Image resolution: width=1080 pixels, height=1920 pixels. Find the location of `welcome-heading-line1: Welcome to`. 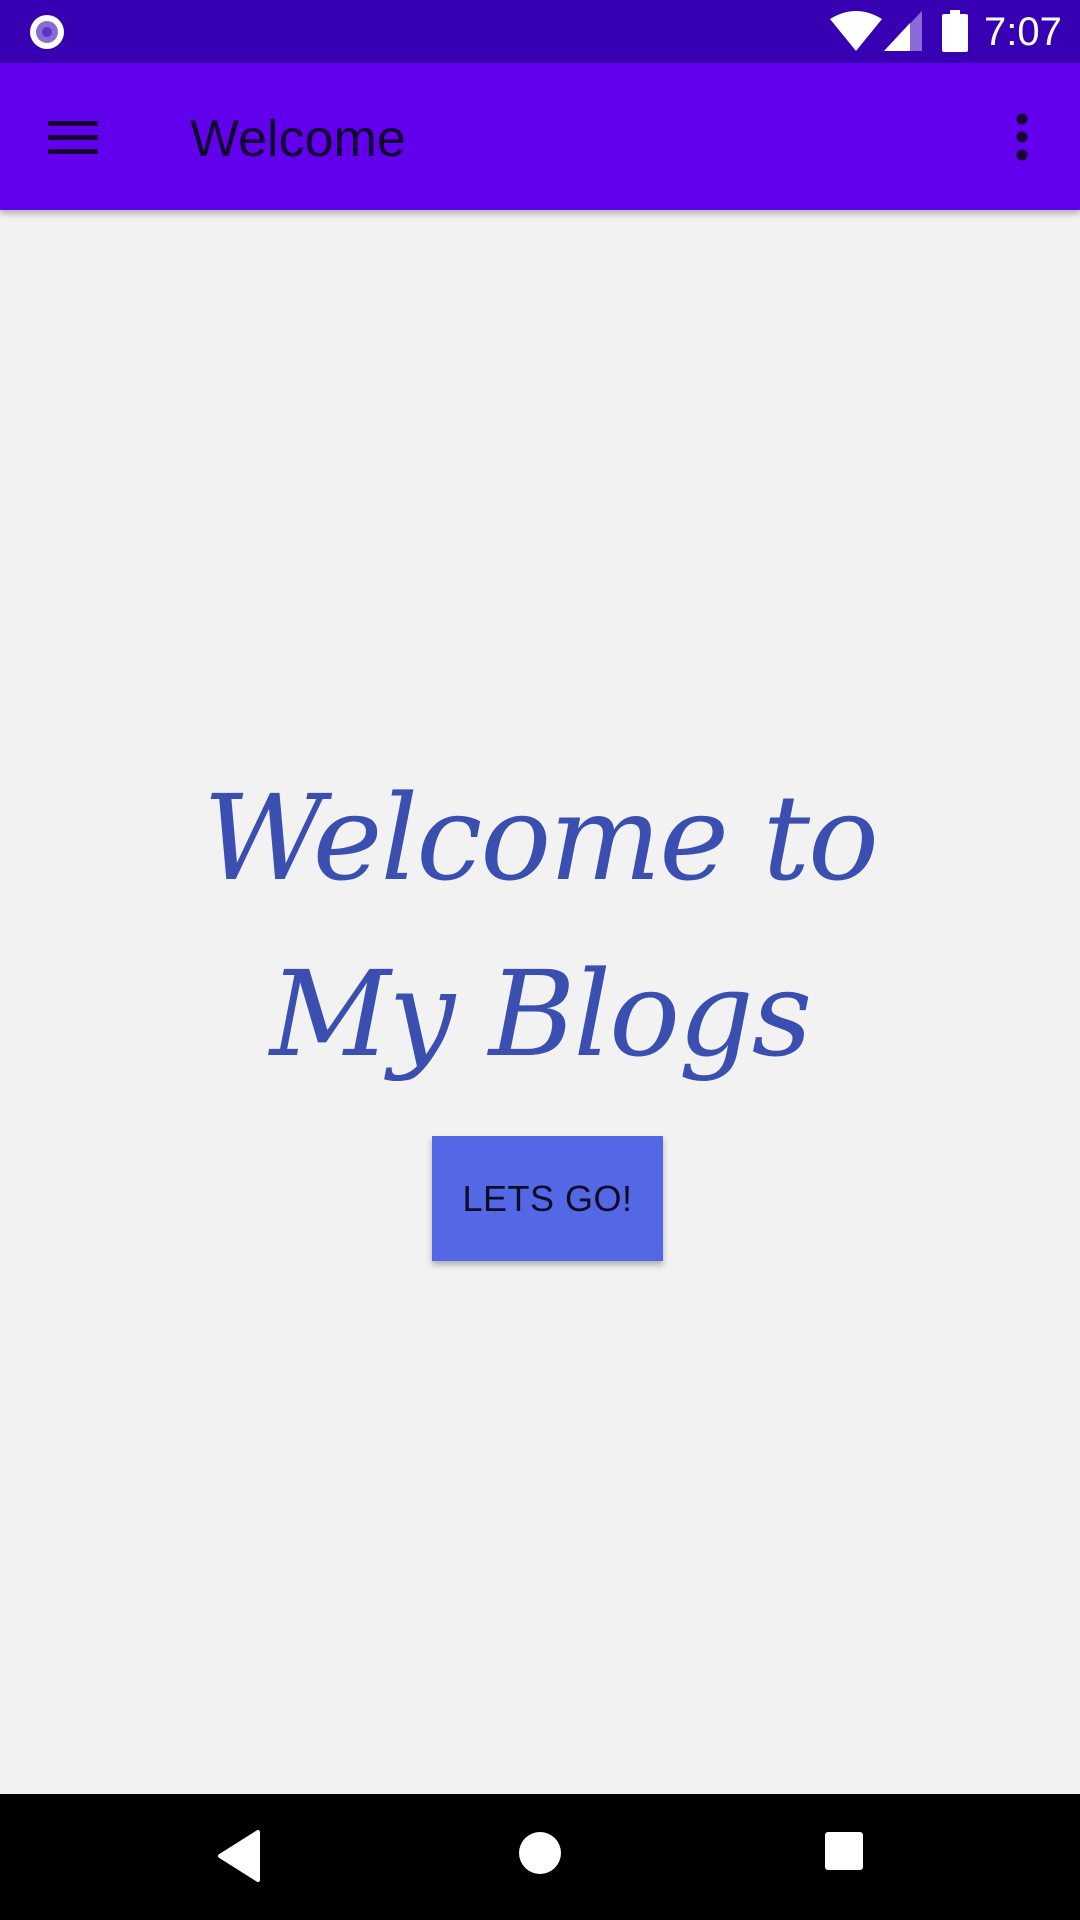

welcome-heading-line1: Welcome to is located at coordinates (540, 838).